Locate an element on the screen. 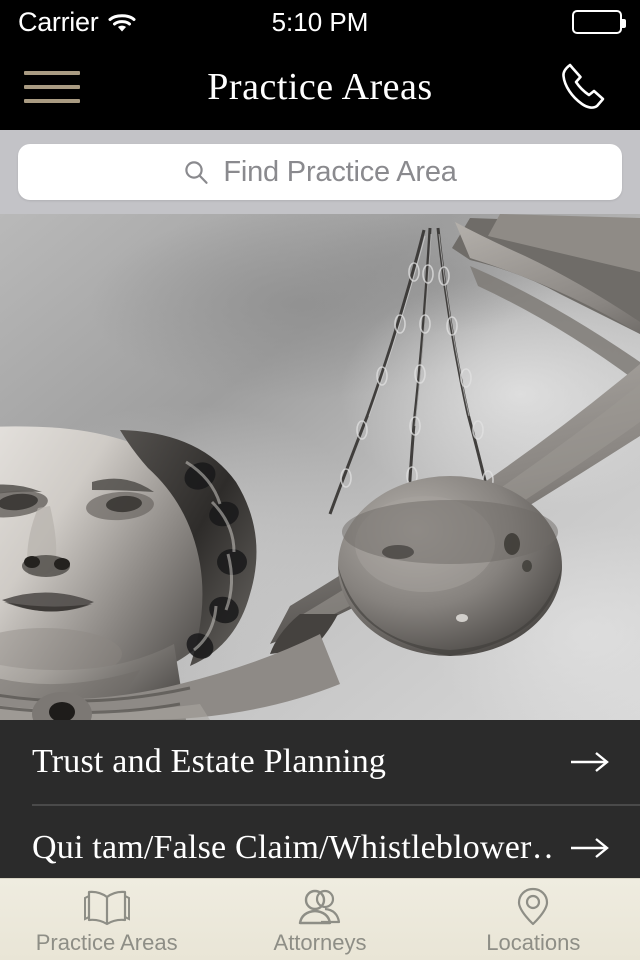 Image resolution: width=640 pixels, height=960 pixels. search-placeholder: Find Practice Area is located at coordinates (340, 171).